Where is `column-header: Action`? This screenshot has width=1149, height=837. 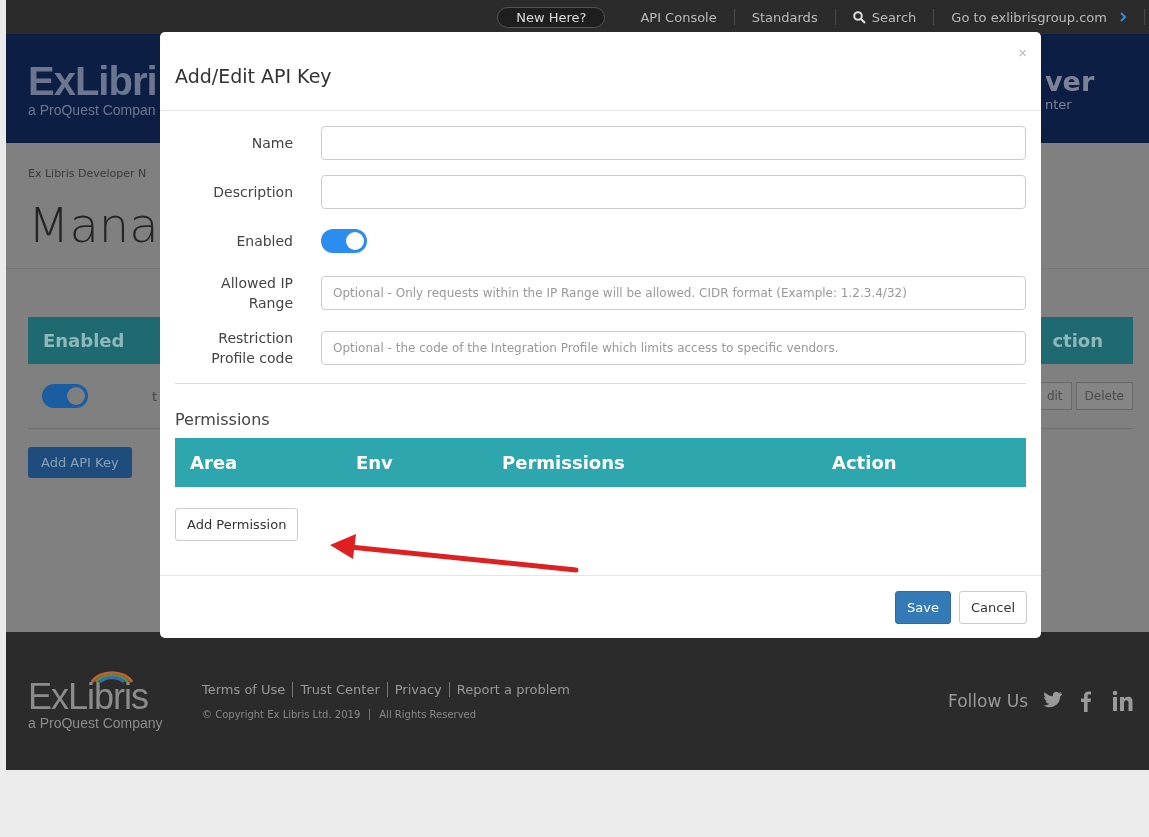
column-header: Action is located at coordinates (864, 462).